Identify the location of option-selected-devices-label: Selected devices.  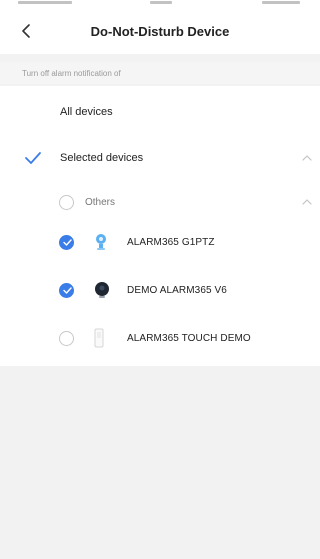
(102, 158).